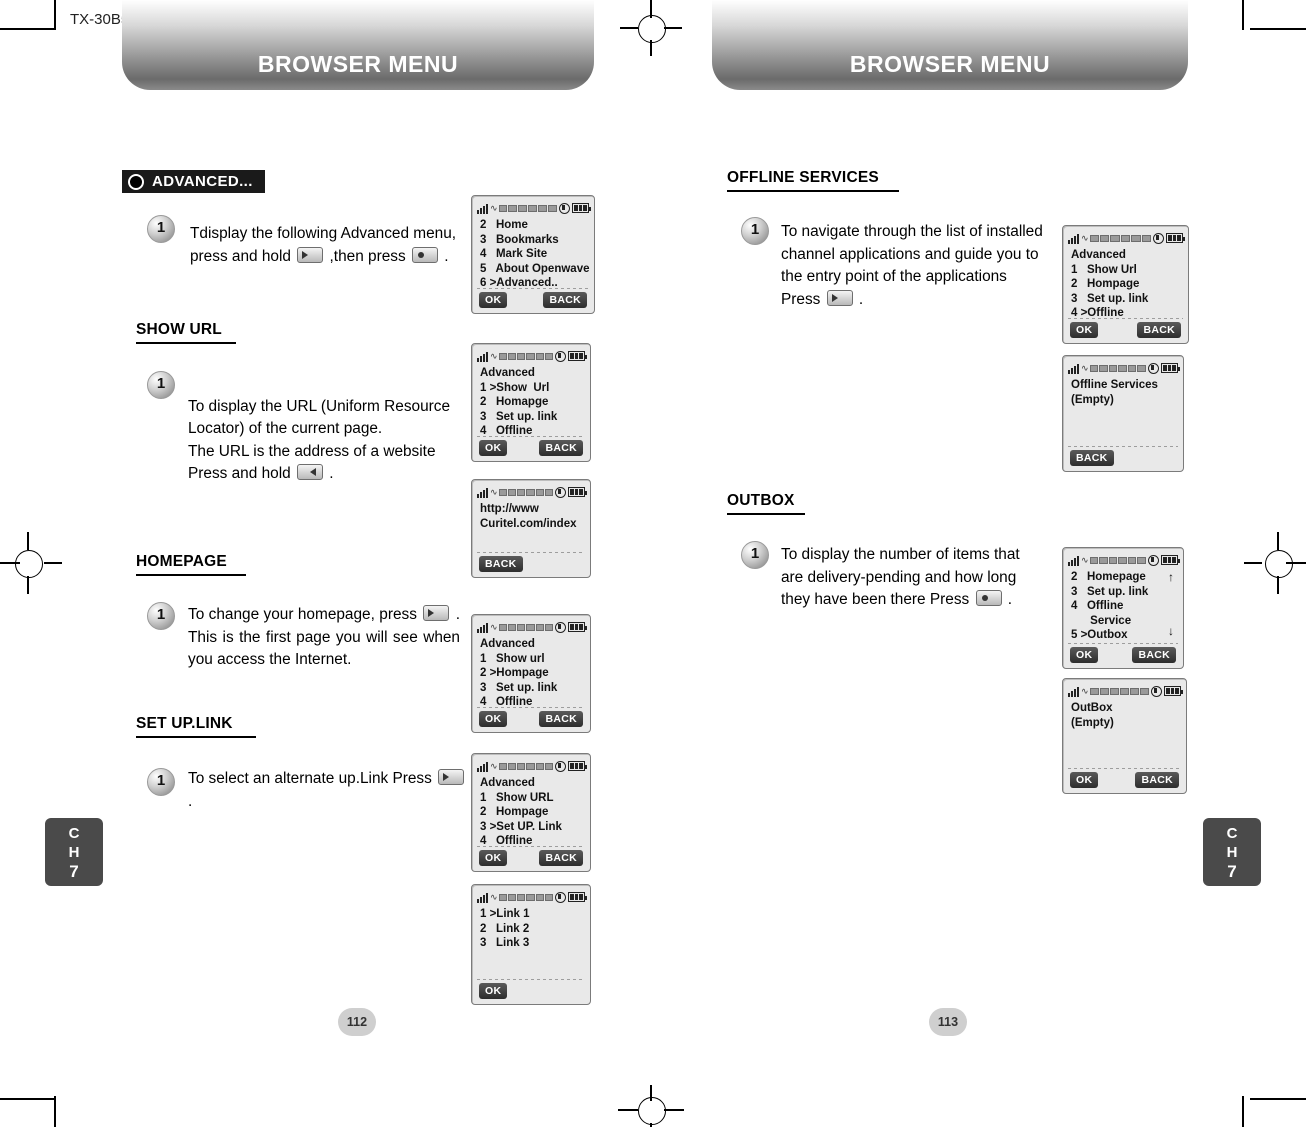 Image resolution: width=1306 pixels, height=1127 pixels. What do you see at coordinates (358, 45) in the screenshot?
I see `left-page-banner: BROWSER MENU` at bounding box center [358, 45].